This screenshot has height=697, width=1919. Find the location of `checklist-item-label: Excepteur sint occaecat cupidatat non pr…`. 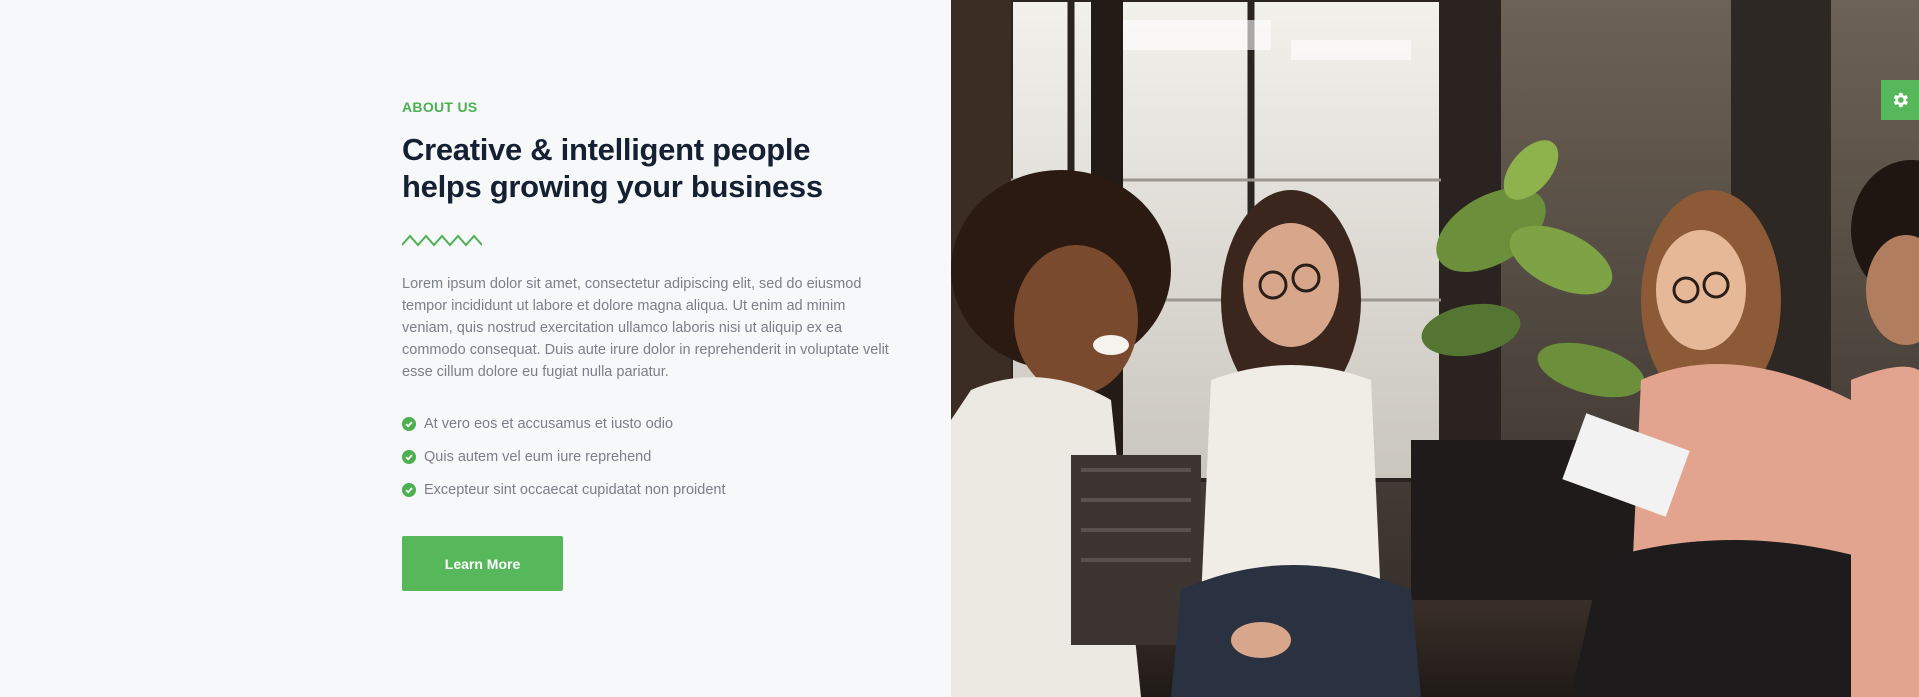

checklist-item-label: Excepteur sint occaecat cupidatat non pr… is located at coordinates (575, 489).